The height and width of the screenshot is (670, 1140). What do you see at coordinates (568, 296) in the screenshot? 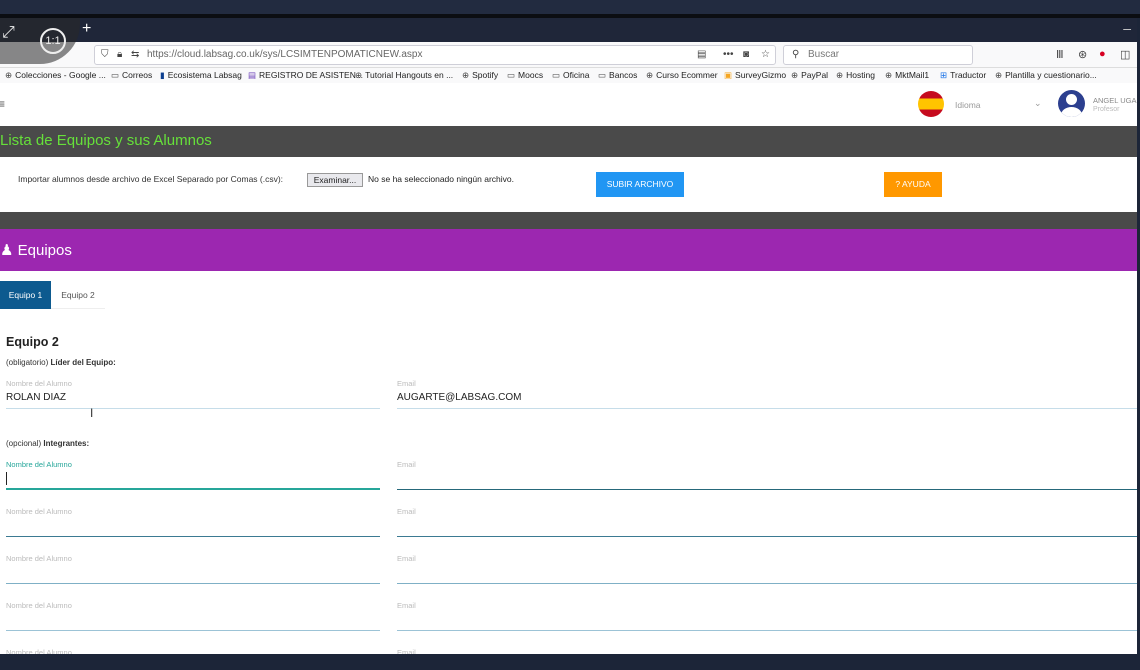
I see `team-tabs: Equipo 1 Equipo 2` at bounding box center [568, 296].